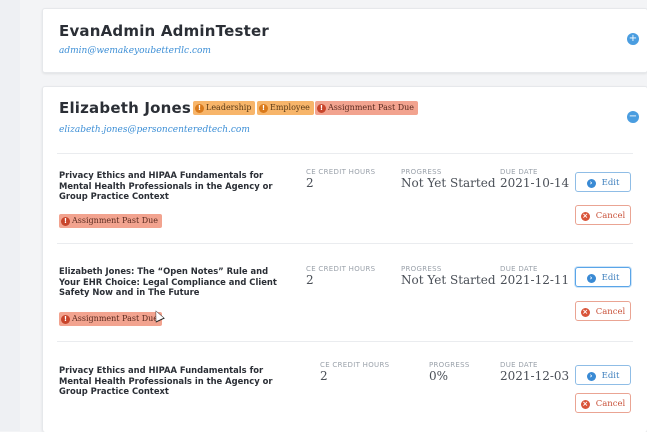 The width and height of the screenshot is (647, 432). Describe the element at coordinates (135, 51) in the screenshot. I see `user-email: admin@wemakeyoubetterllc.com` at that location.